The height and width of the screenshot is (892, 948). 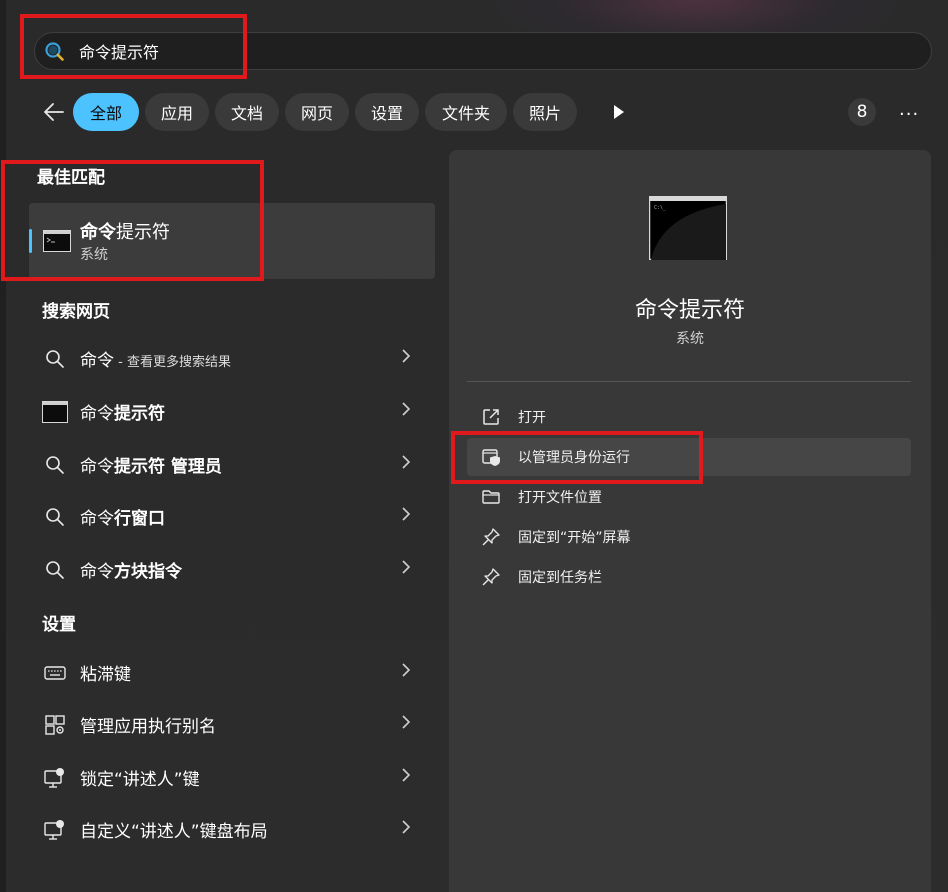 I want to click on filter-chip-folders: 文件夹, so click(x=466, y=112).